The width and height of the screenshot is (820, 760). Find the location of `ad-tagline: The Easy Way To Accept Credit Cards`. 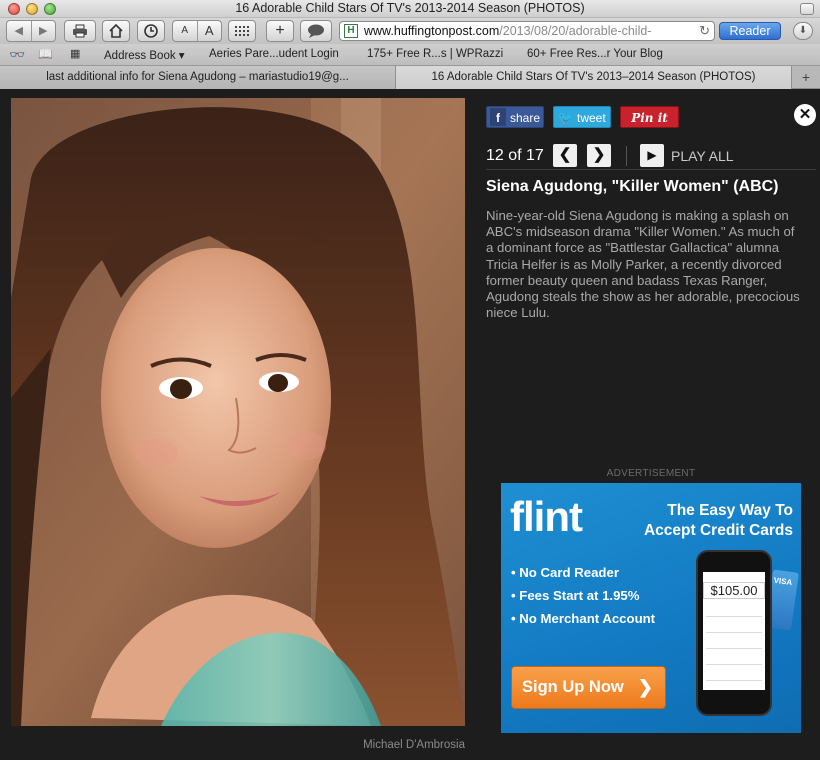

ad-tagline: The Easy Way To Accept Credit Cards is located at coordinates (702, 521).